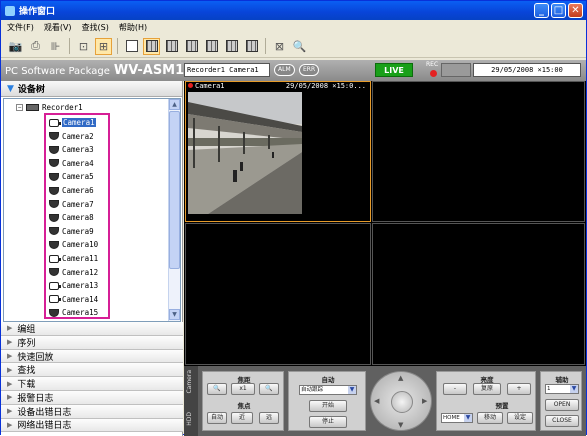 This screenshot has height=436, width=587. Describe the element at coordinates (269, 389) in the screenshot. I see `zoom-in-icon: 🔍` at that location.